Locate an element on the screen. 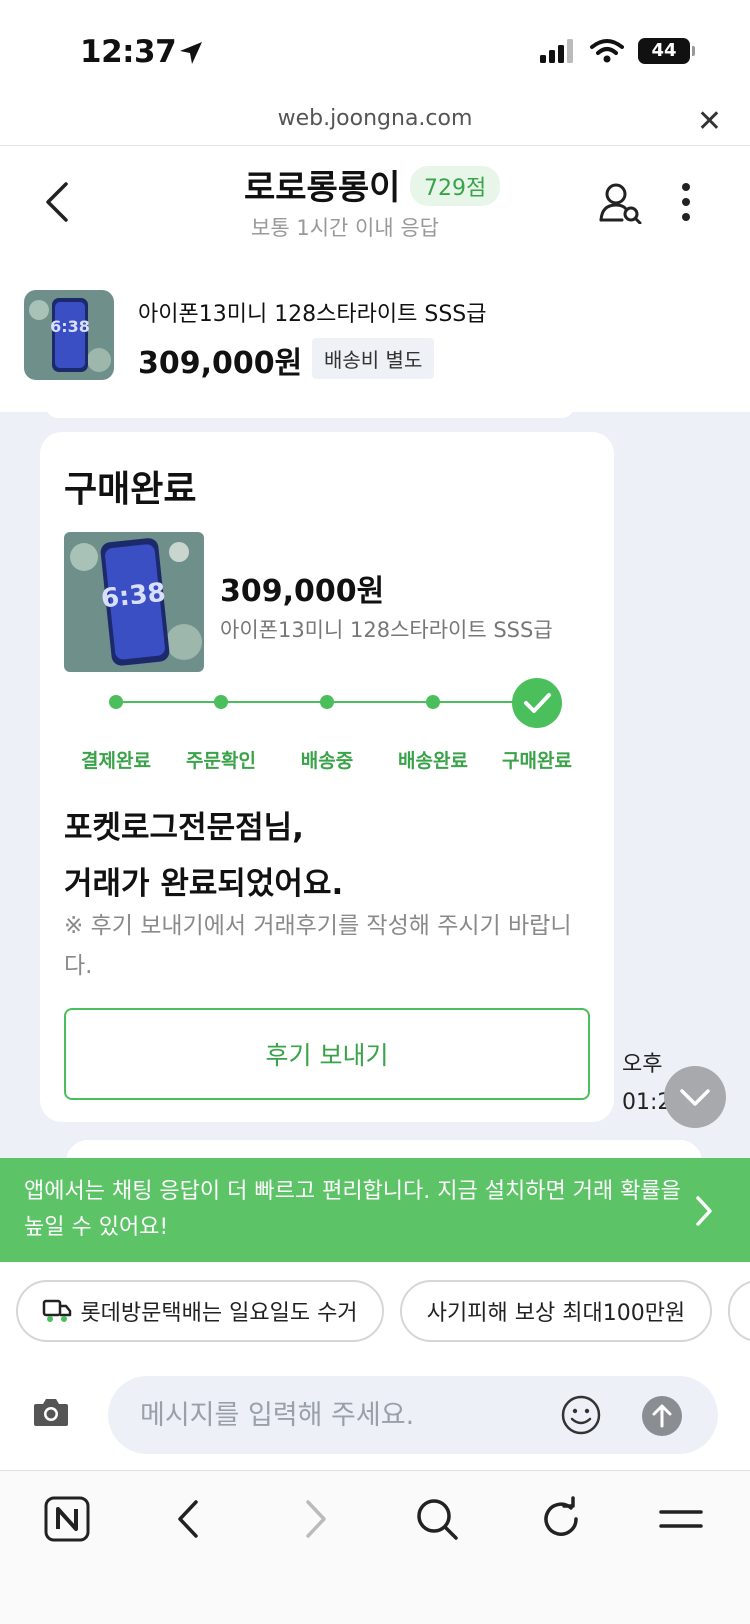 This screenshot has height=1624, width=750. truck-icon is located at coordinates (57, 1310).